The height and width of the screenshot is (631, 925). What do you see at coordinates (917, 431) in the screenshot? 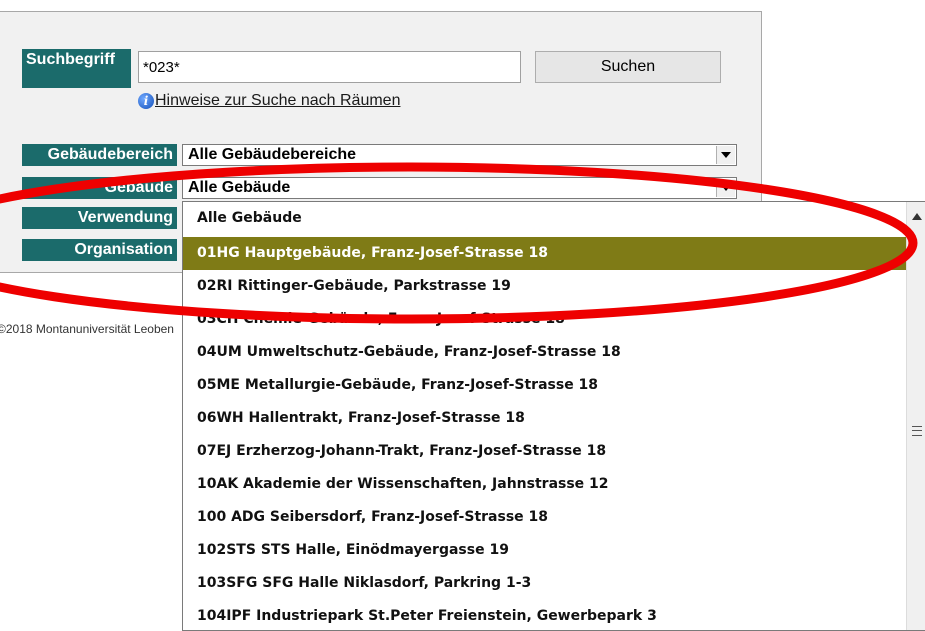
I see `scroll-grip-icon` at bounding box center [917, 431].